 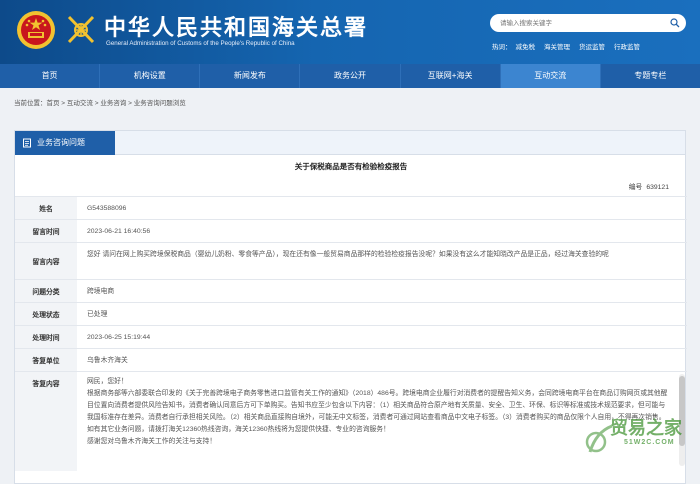 What do you see at coordinates (107, 381) in the screenshot?
I see `reply-line: 网民，您好！` at bounding box center [107, 381].